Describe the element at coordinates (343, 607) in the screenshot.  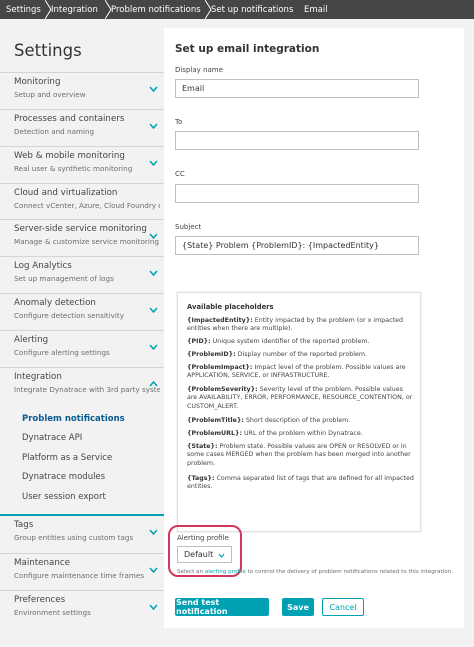
I see `cancel-button: Cancel` at that location.